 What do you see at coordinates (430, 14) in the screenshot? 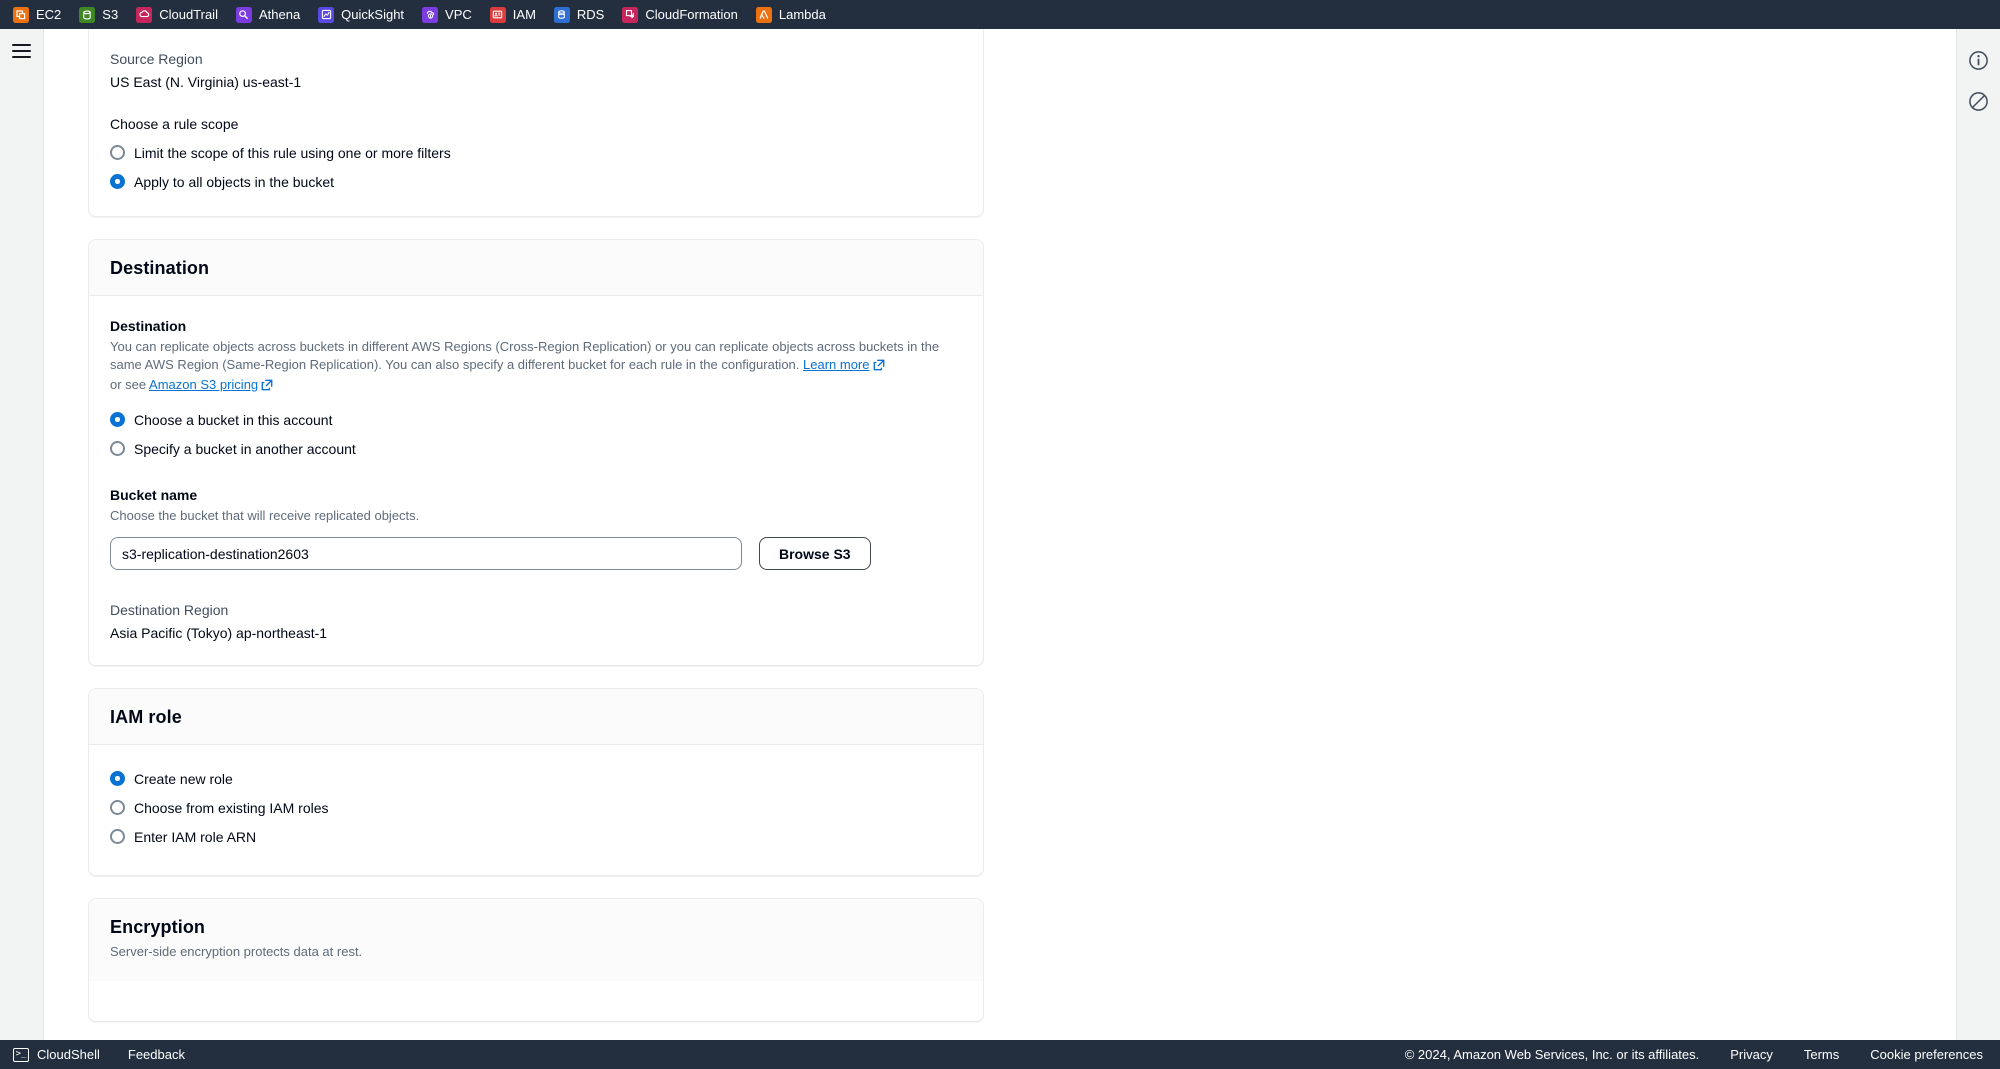
I see `vpc-icon` at bounding box center [430, 14].